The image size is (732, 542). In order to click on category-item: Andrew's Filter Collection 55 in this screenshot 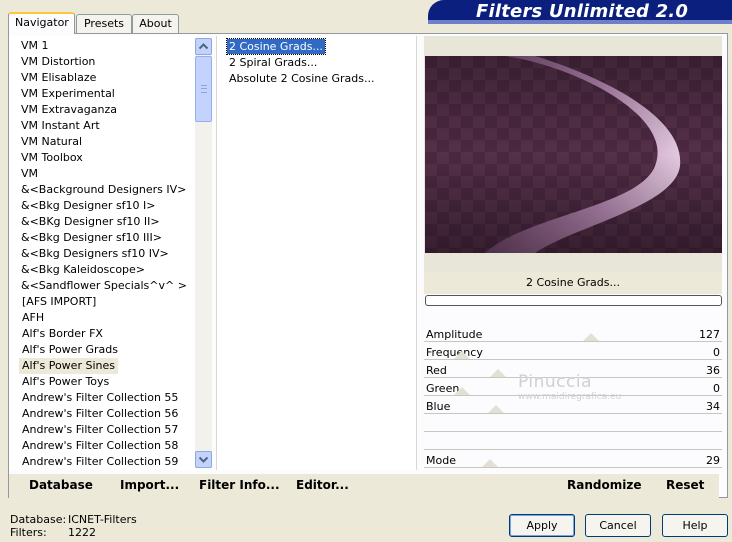, I will do `click(100, 398)`.